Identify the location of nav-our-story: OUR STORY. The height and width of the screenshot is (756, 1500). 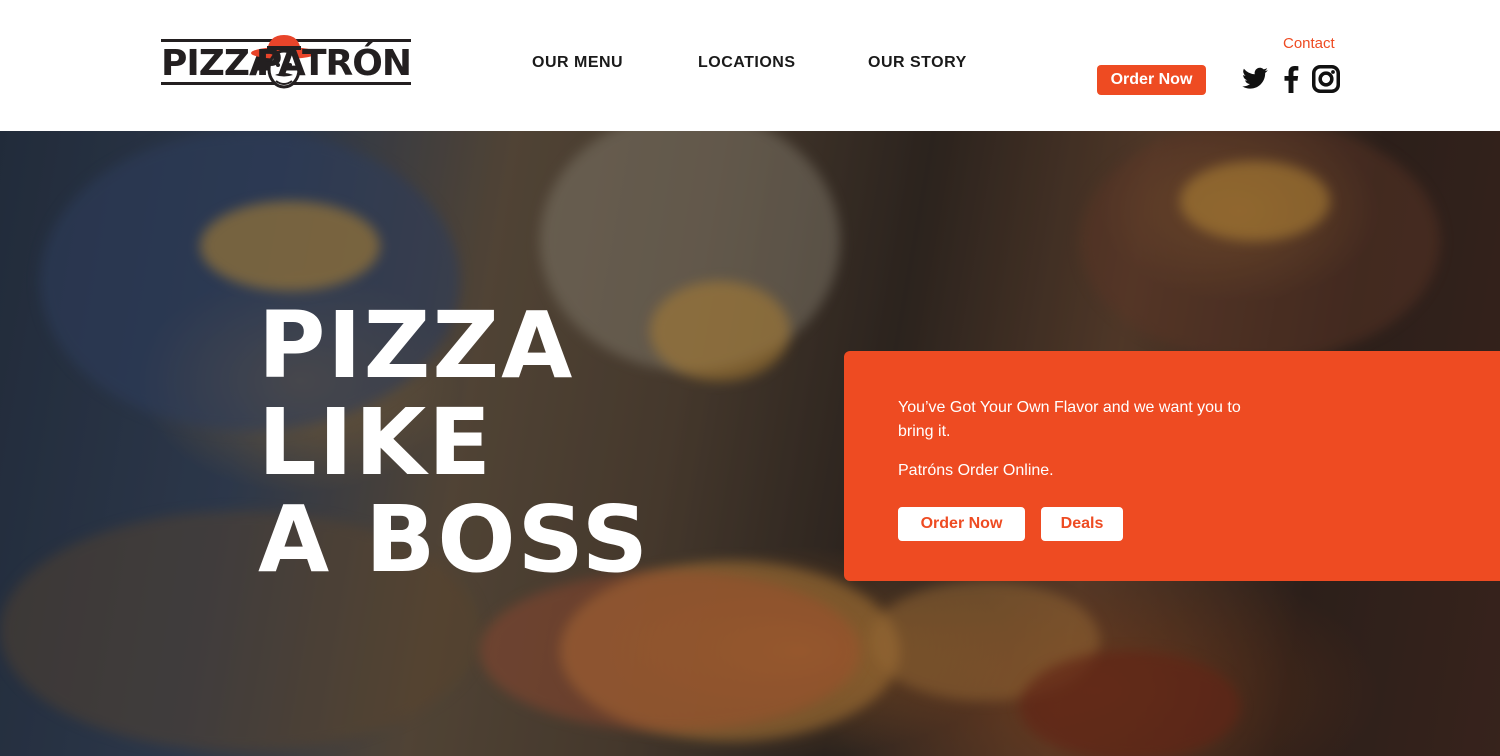
(917, 63).